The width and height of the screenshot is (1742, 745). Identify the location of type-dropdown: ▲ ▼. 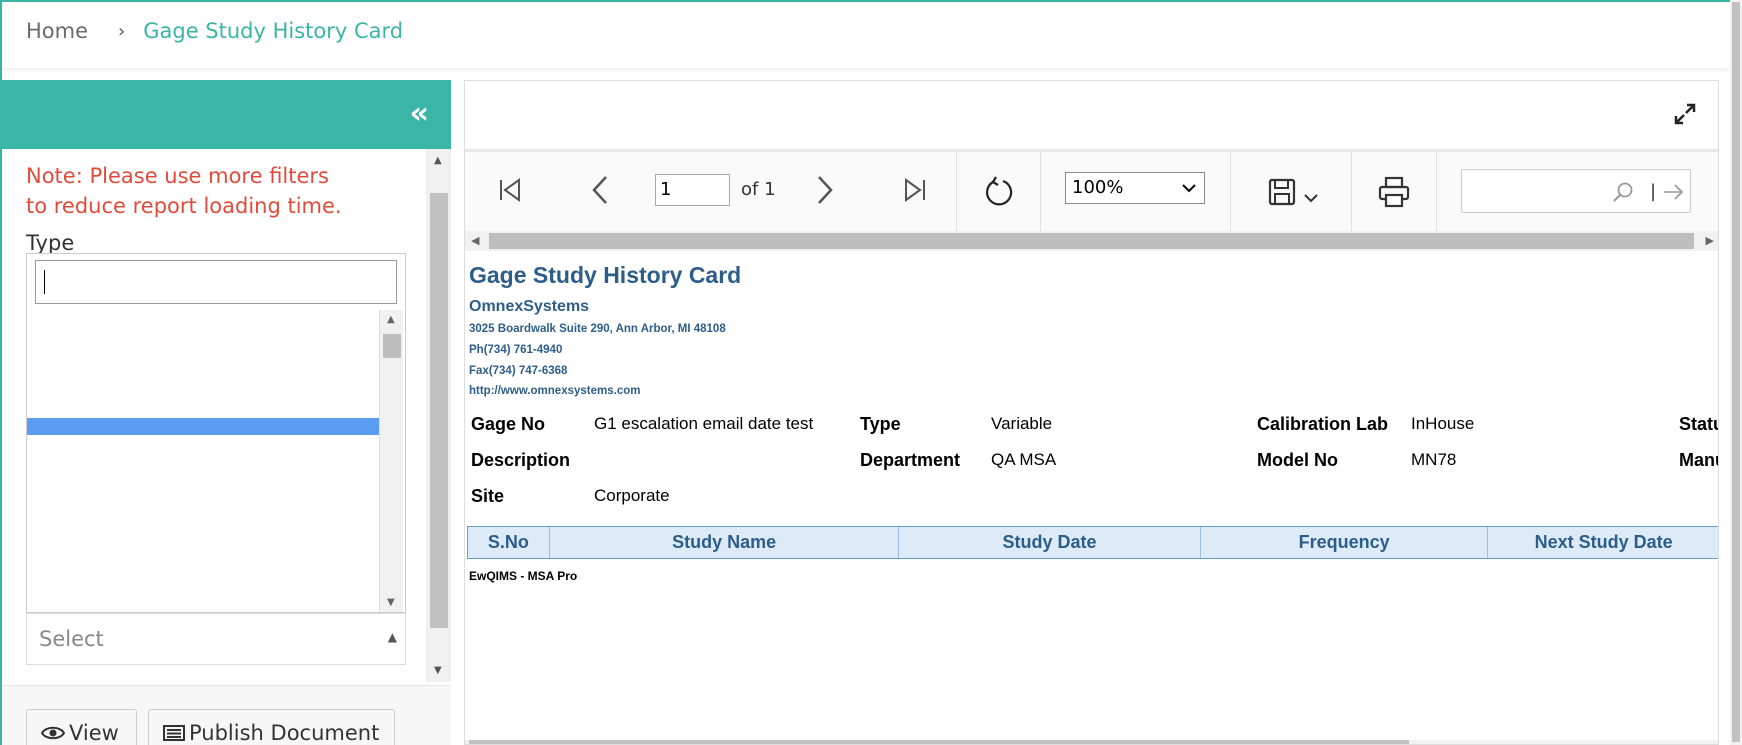
(216, 433).